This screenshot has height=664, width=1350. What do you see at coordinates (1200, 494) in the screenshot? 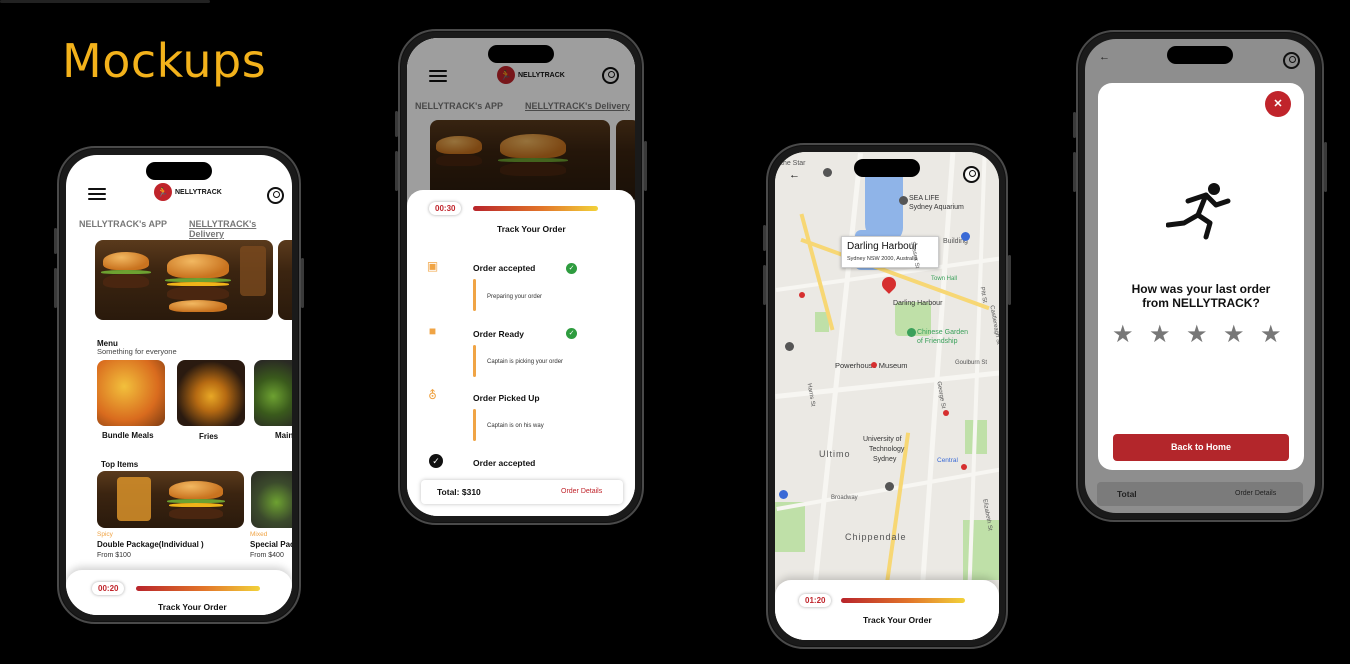
I see `footer-bar: Total Order Details` at bounding box center [1200, 494].